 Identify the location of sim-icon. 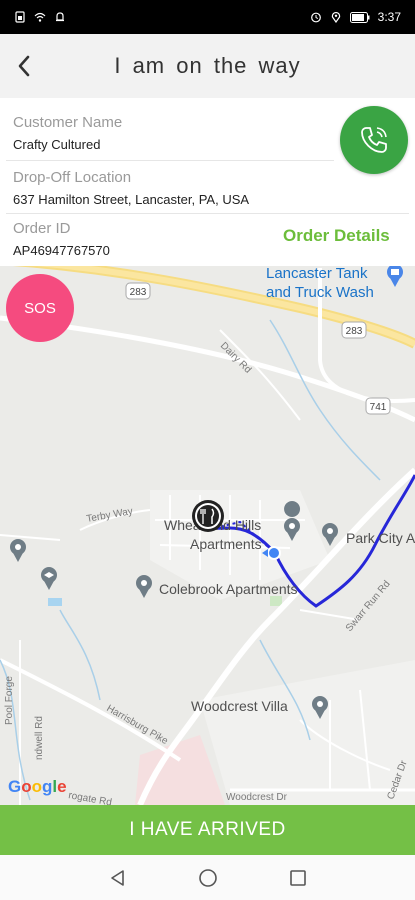
(20, 17).